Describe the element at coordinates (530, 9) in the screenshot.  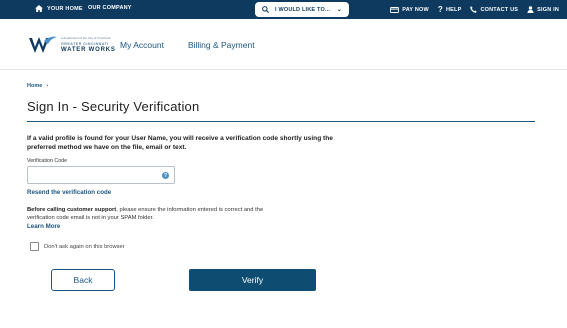
I see `user-icon` at that location.